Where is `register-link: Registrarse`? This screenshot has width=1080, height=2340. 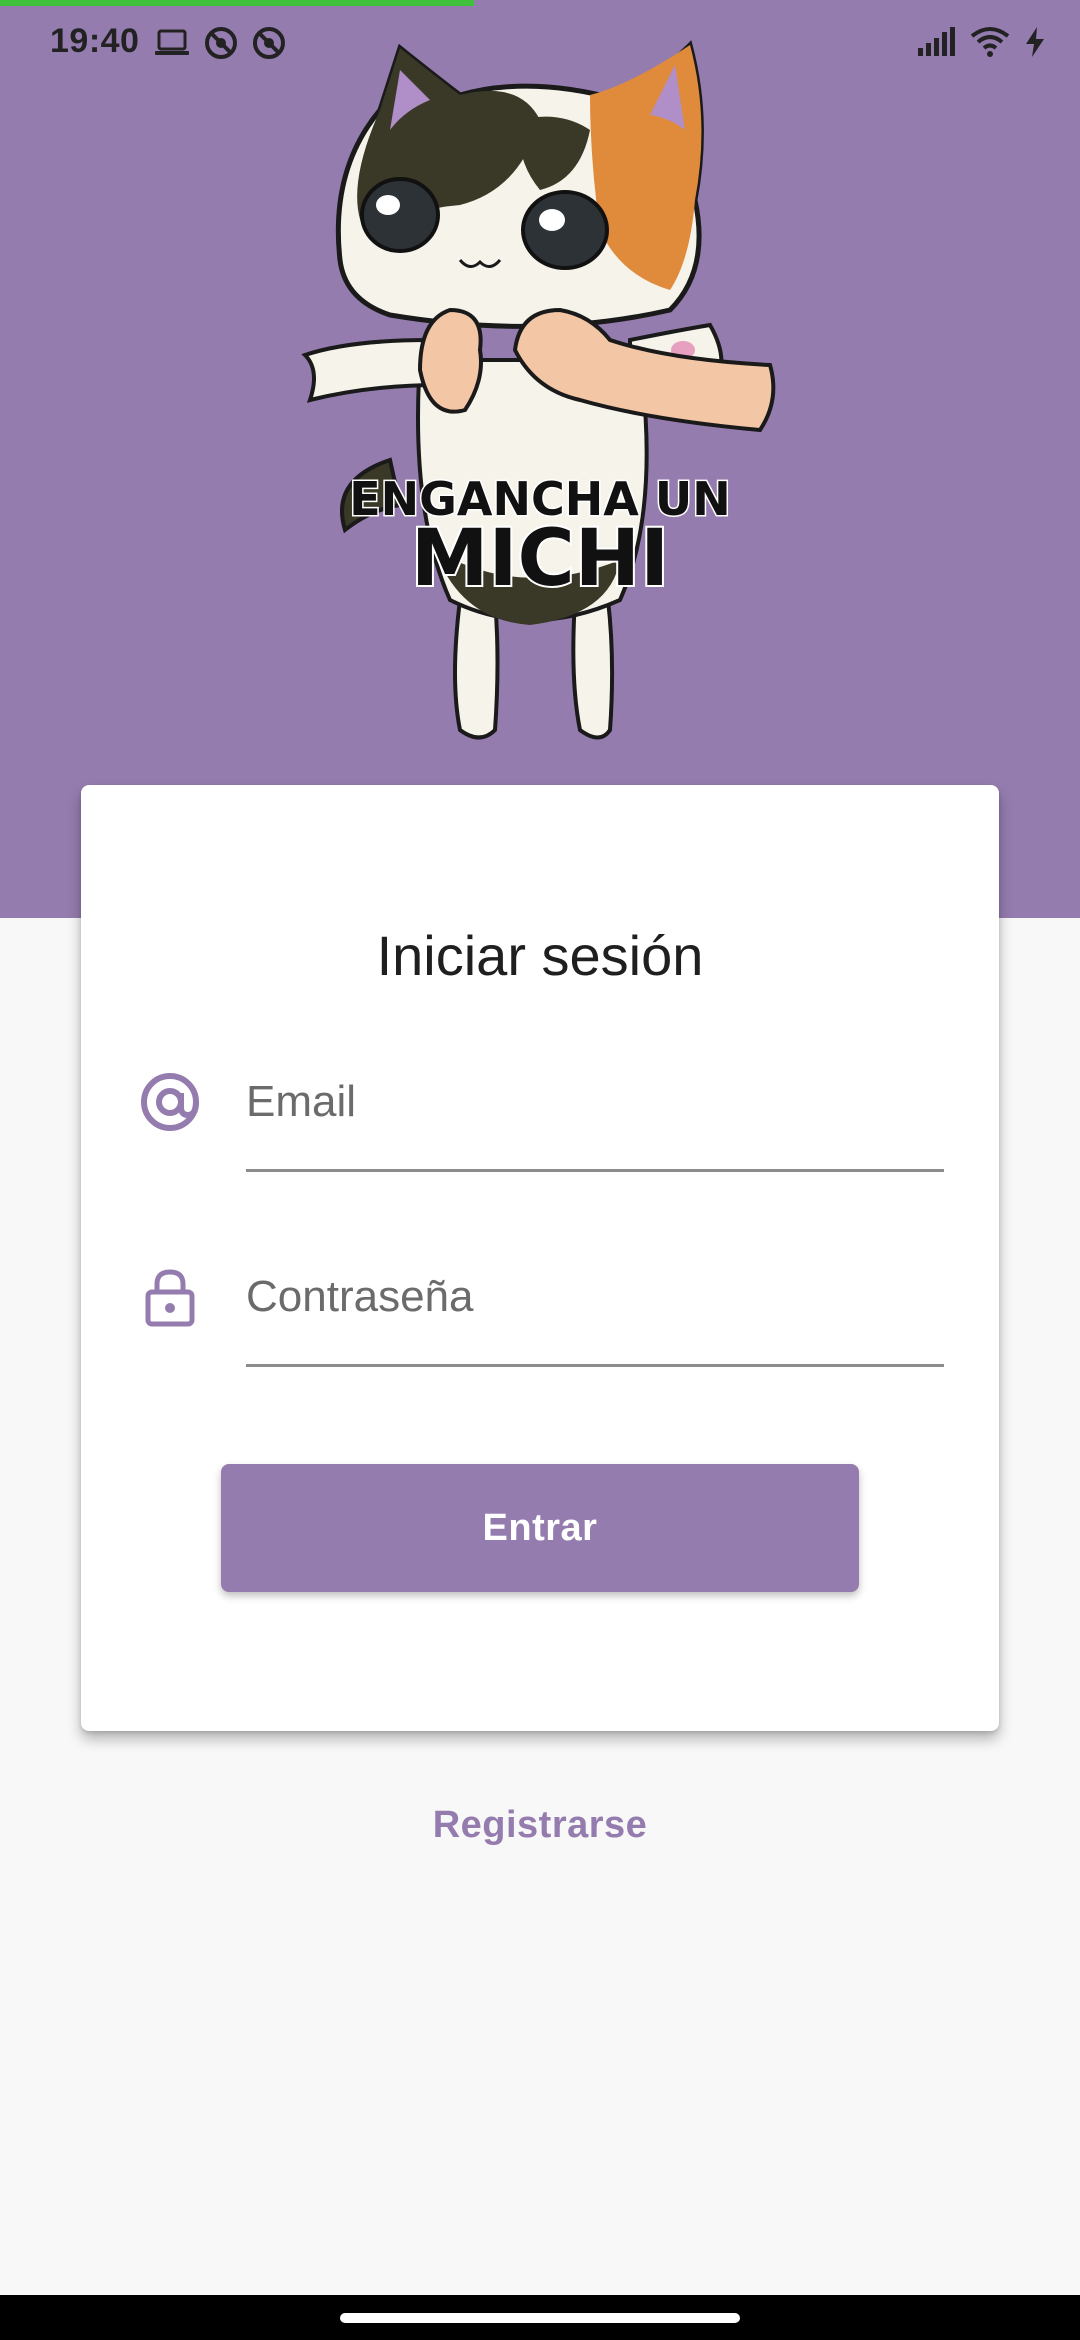
register-link: Registrarse is located at coordinates (540, 1825).